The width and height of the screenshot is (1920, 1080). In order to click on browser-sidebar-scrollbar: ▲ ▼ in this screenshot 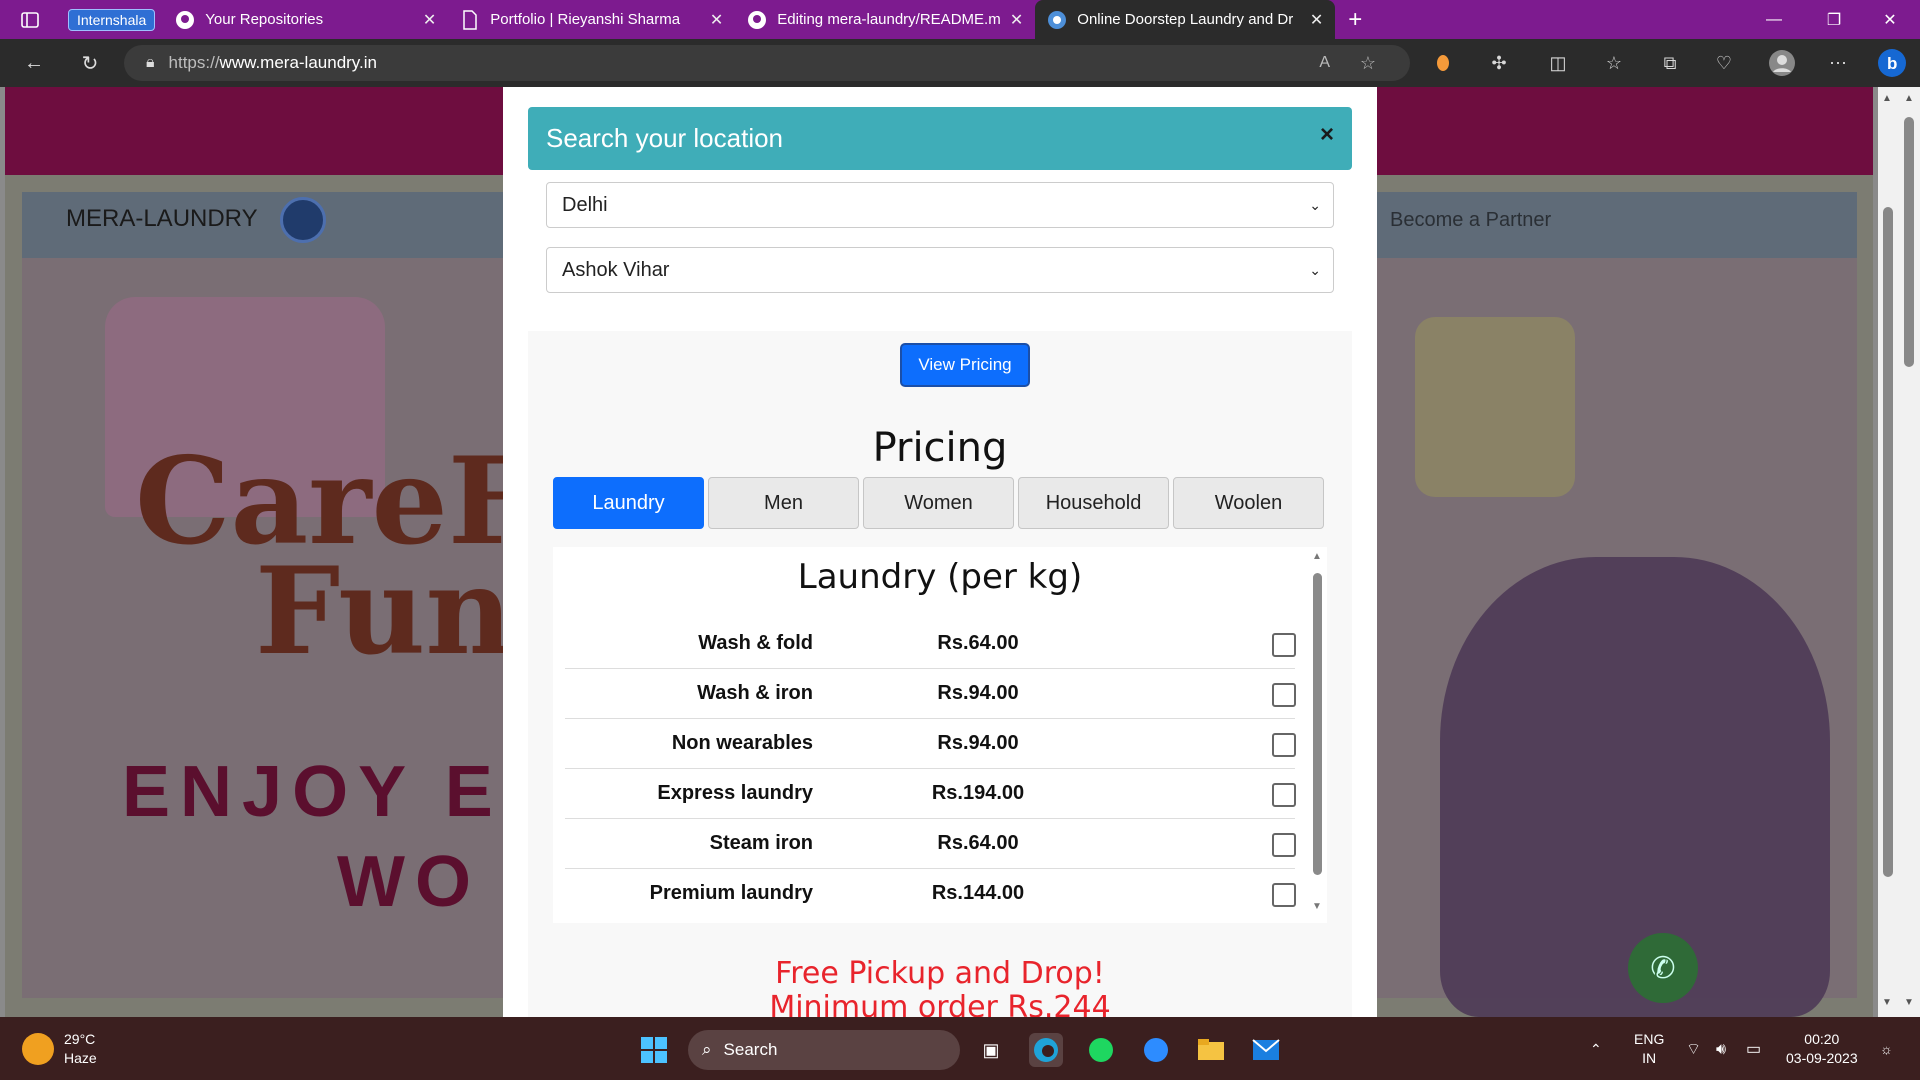, I will do `click(1909, 552)`.